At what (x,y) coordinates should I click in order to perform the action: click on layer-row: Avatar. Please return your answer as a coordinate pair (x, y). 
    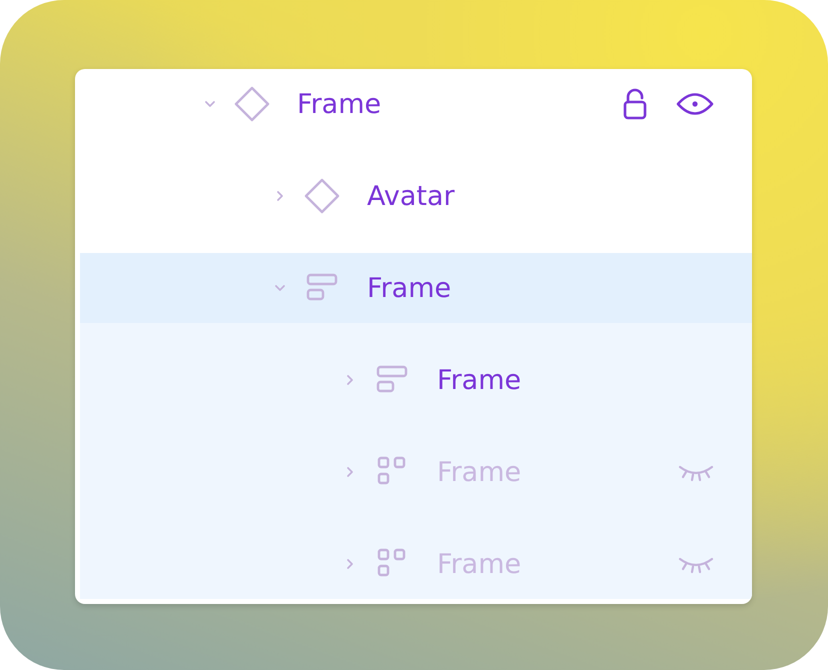
    Looking at the image, I should click on (416, 196).